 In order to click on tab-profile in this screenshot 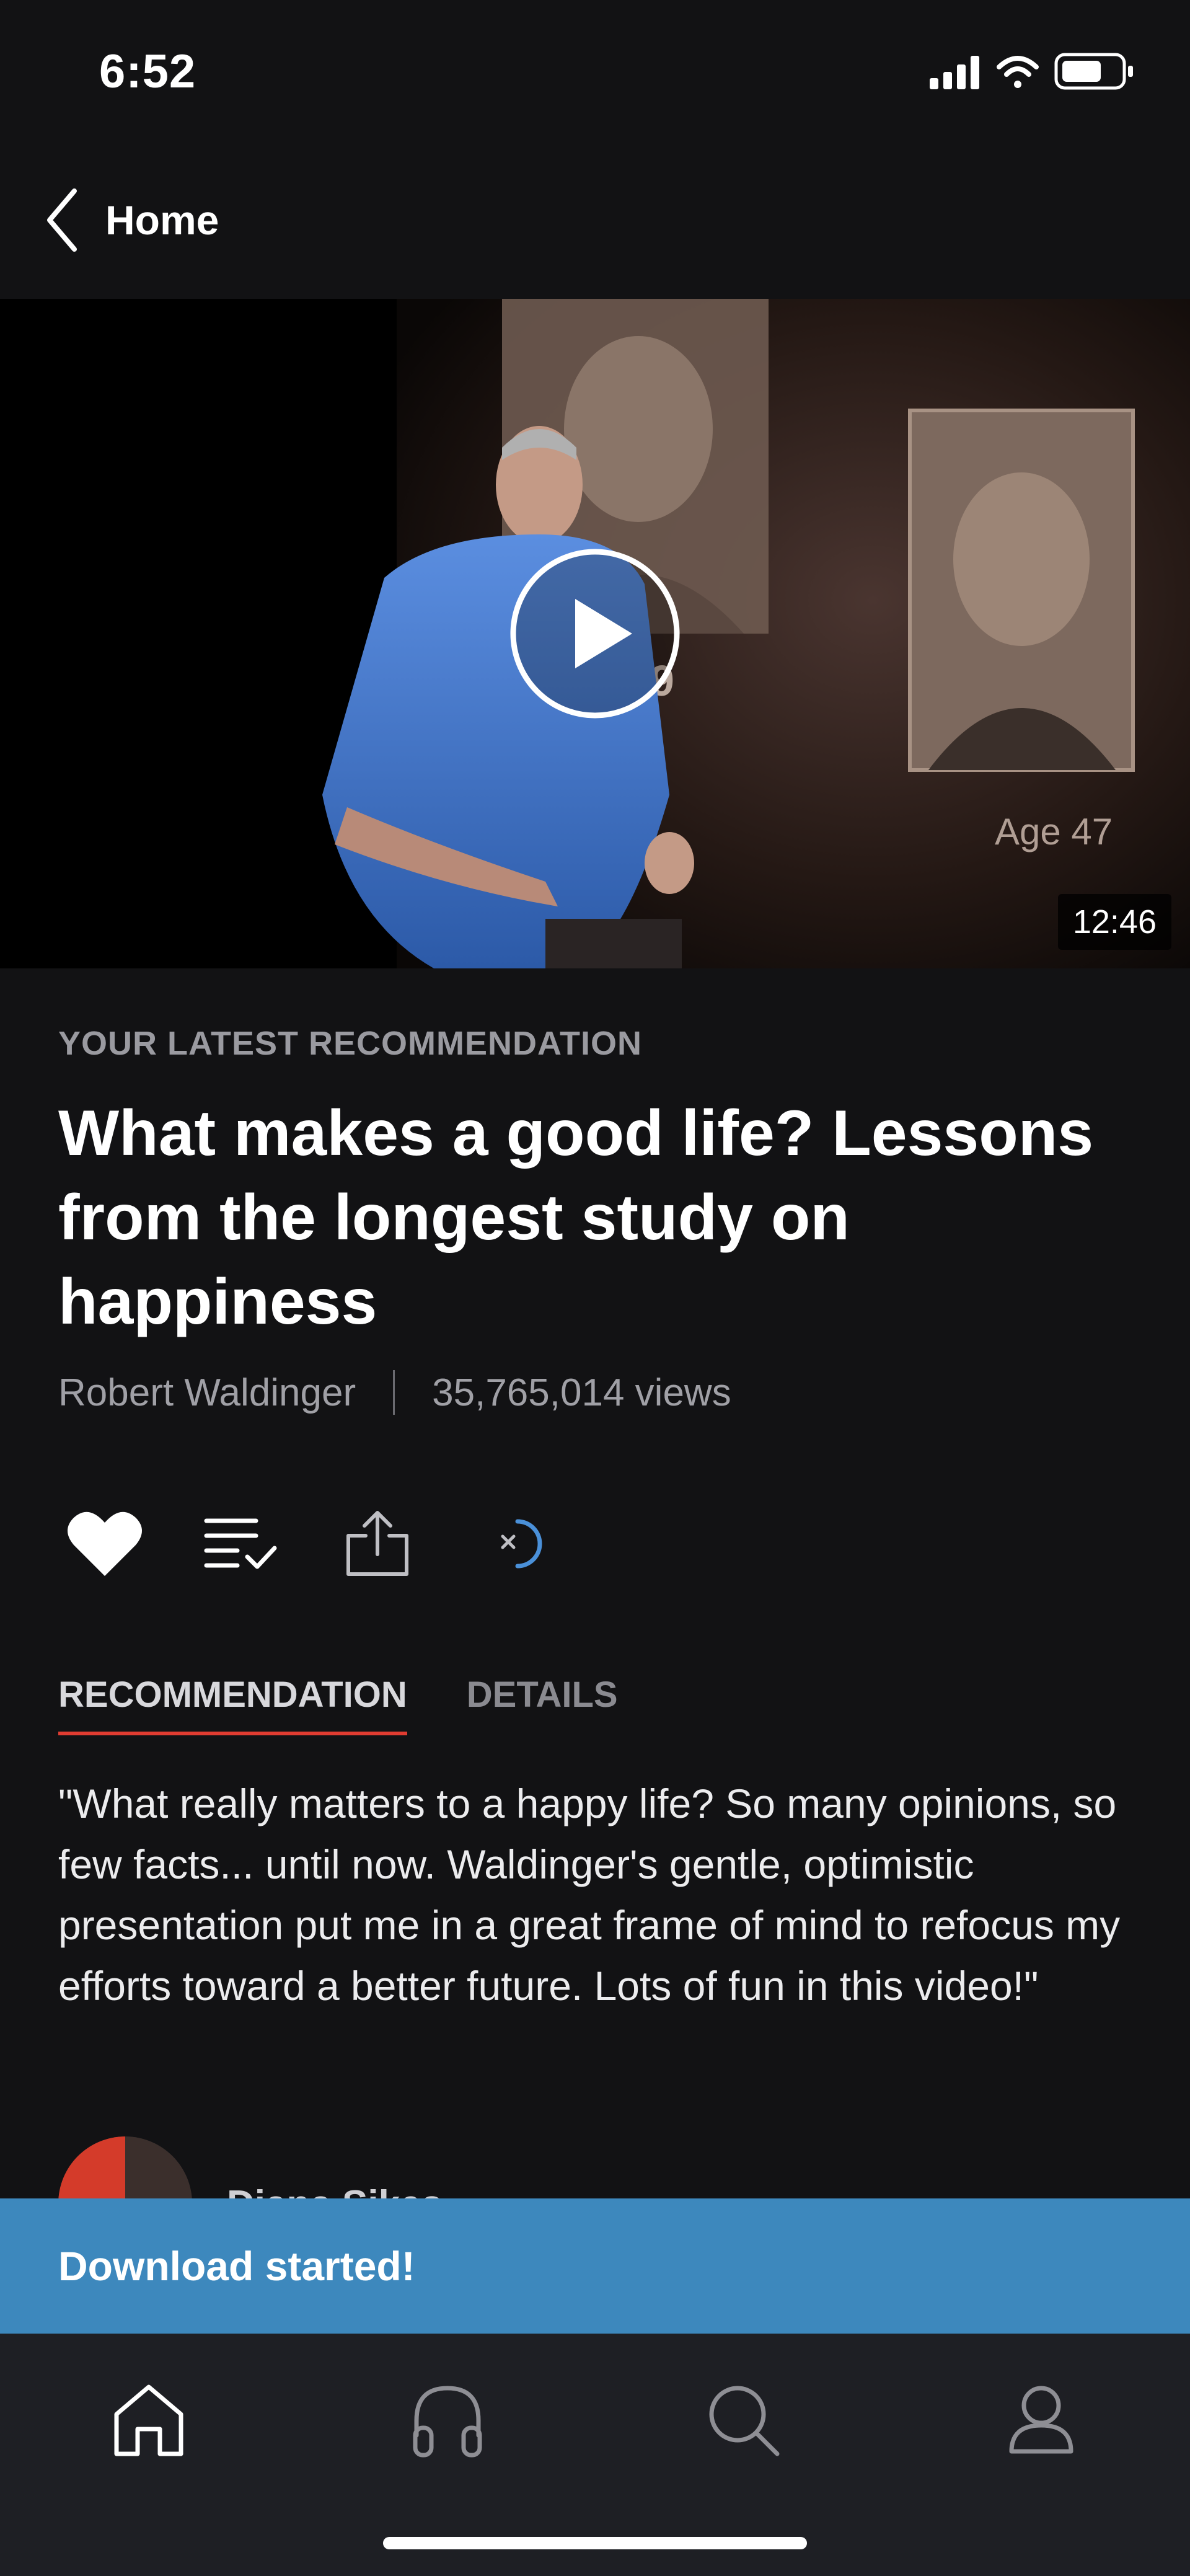, I will do `click(1041, 2420)`.